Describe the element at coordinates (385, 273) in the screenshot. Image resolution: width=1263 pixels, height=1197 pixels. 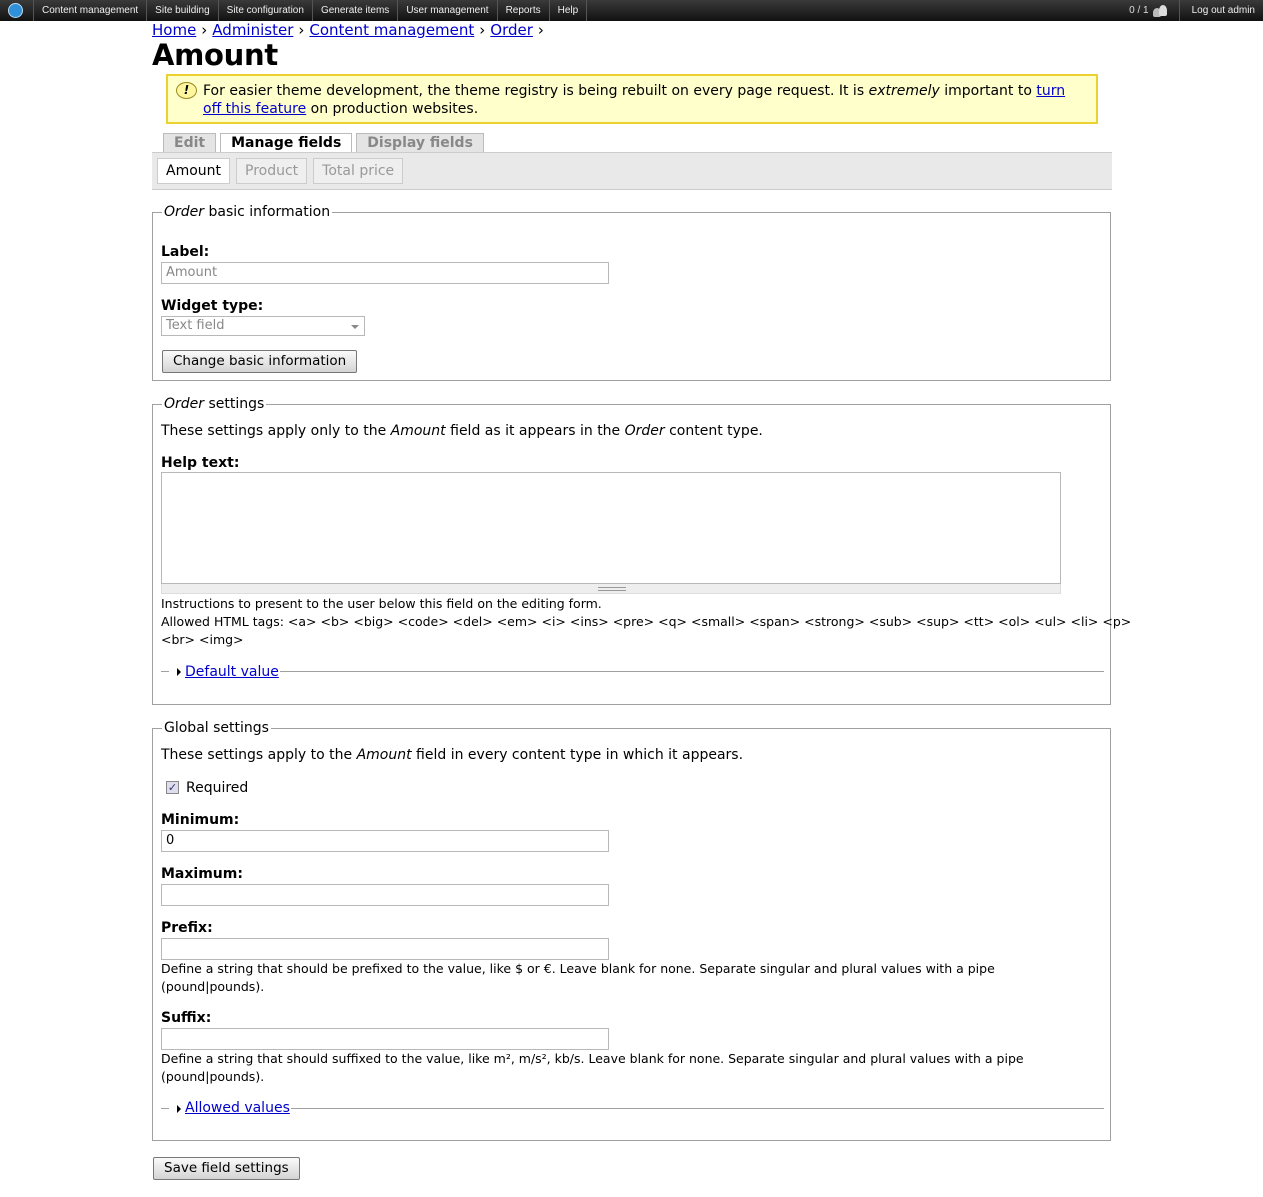
I see `label-input: Amount` at that location.